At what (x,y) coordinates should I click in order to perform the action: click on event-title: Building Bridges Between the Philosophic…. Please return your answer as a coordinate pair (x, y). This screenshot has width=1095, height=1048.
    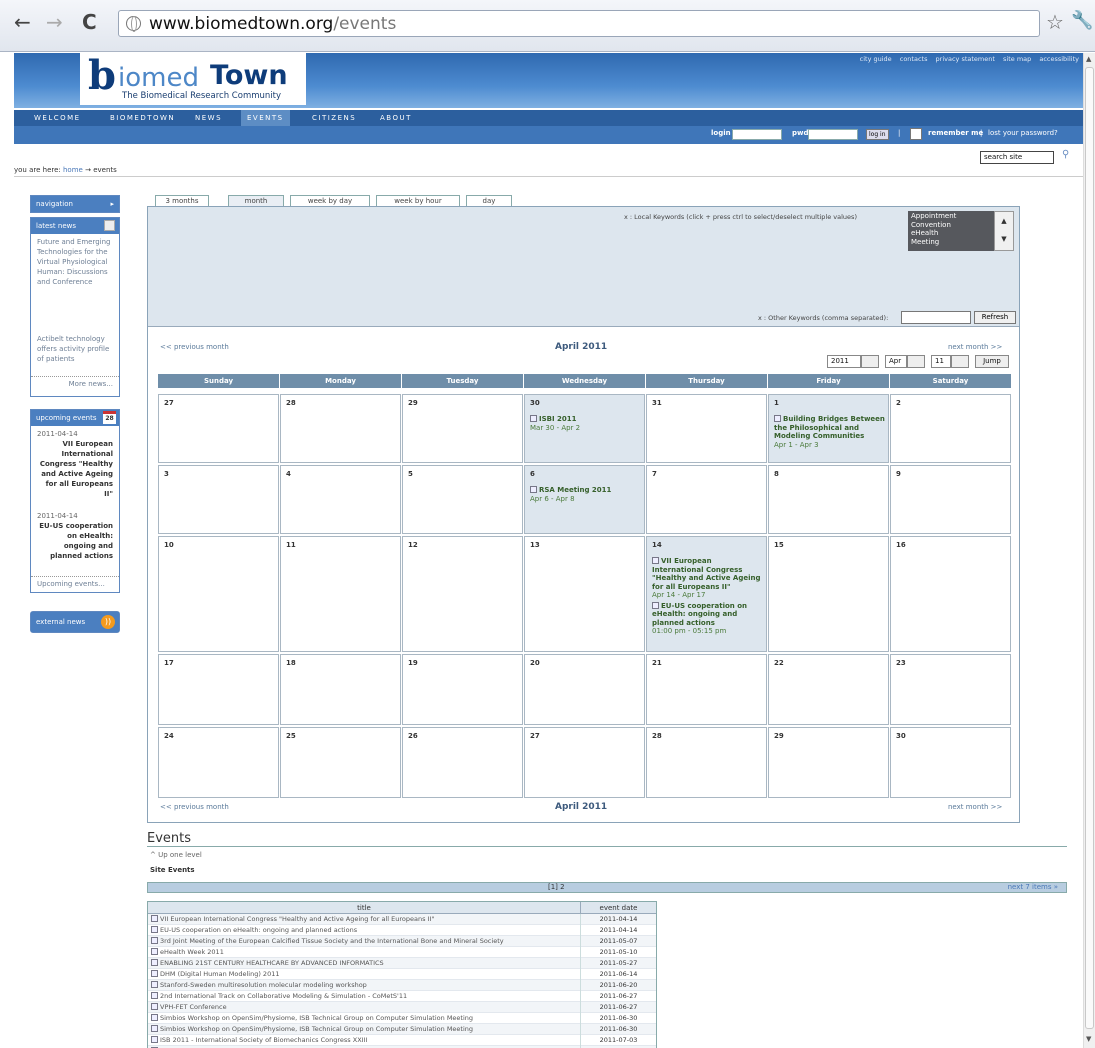
    Looking at the image, I should click on (829, 427).